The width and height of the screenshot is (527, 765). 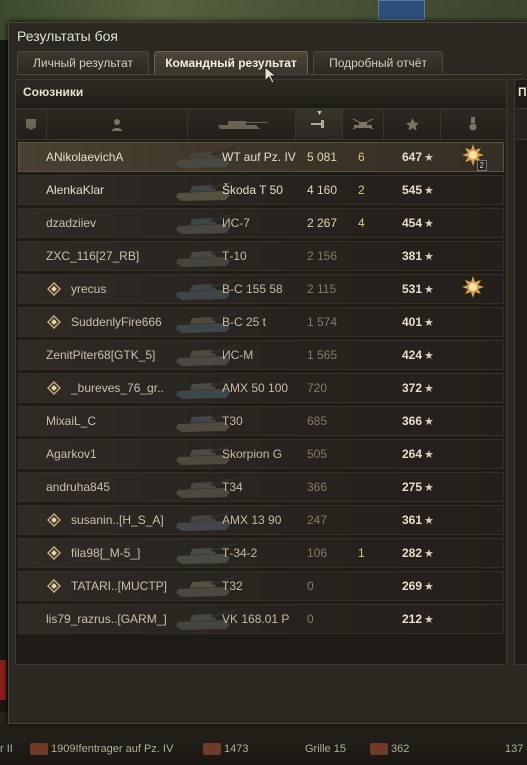 What do you see at coordinates (256, 619) in the screenshot?
I see `tank-name: VK 168.01 P` at bounding box center [256, 619].